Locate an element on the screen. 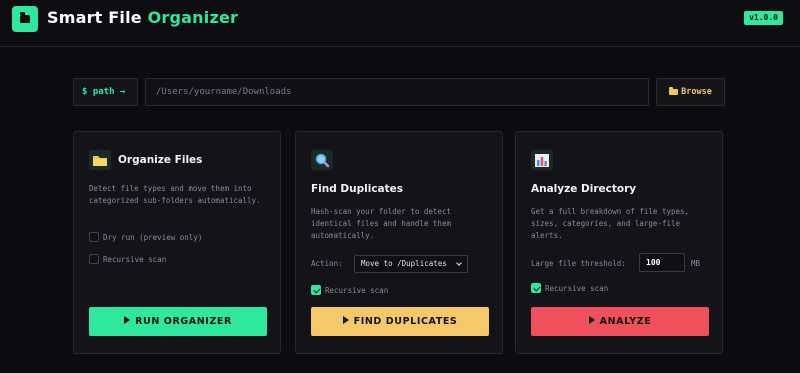 The width and height of the screenshot is (800, 373). threshold-input is located at coordinates (662, 262).